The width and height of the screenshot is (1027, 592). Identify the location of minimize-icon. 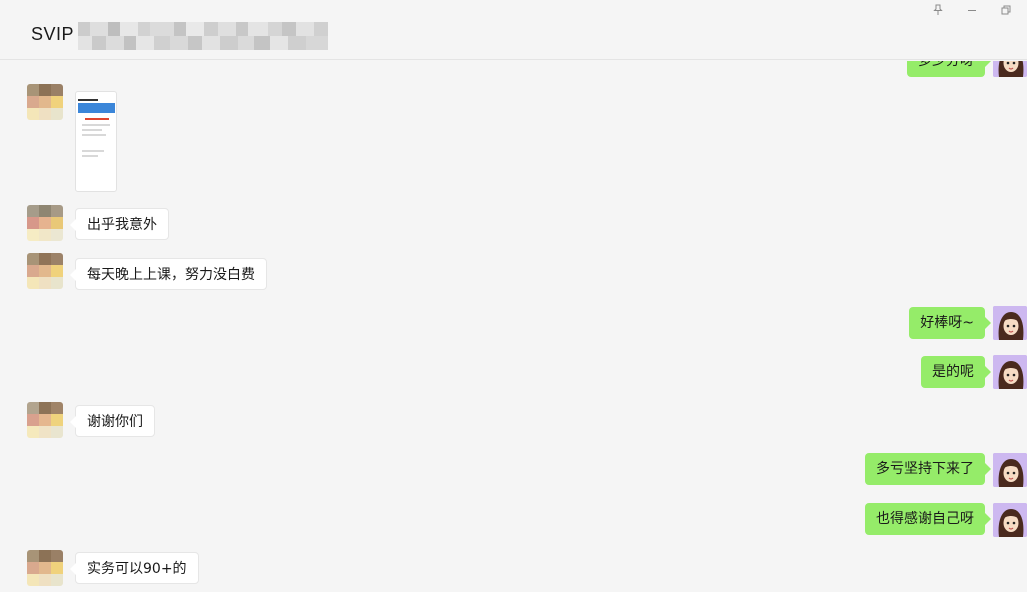
(972, 10).